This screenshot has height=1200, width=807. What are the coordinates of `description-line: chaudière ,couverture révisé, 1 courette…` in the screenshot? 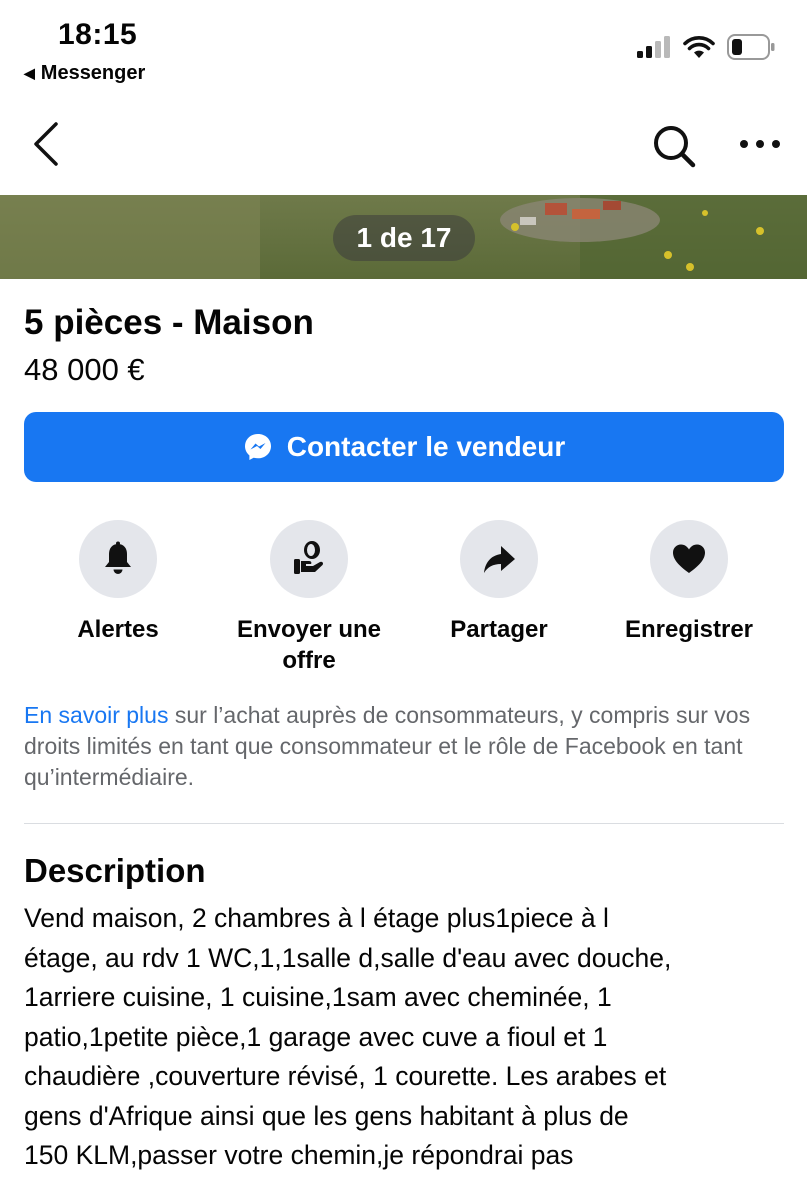 It's located at (345, 1076).